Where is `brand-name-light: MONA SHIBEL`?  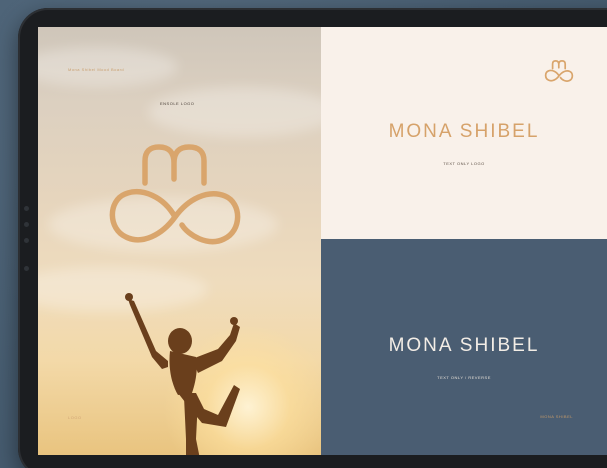 brand-name-light: MONA SHIBEL is located at coordinates (464, 131).